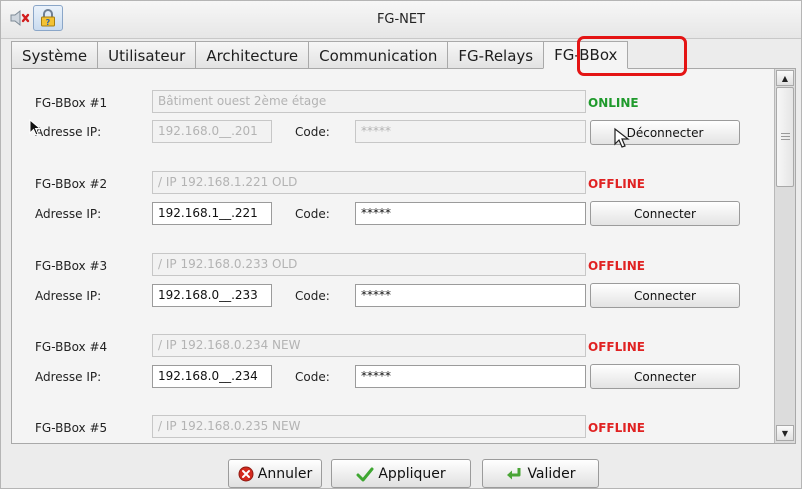  Describe the element at coordinates (147, 55) in the screenshot. I see `tab-utilisateur: Utilisateur` at that location.